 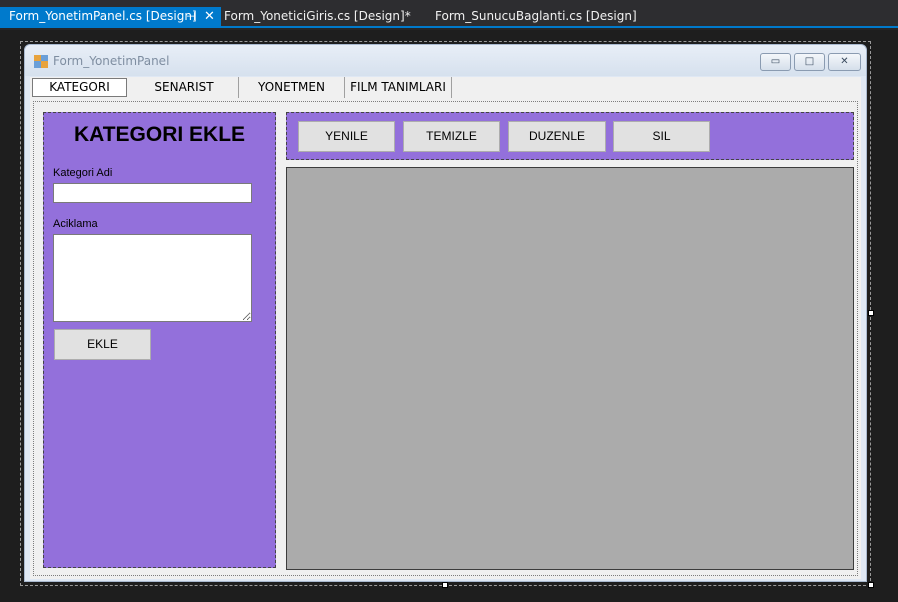 What do you see at coordinates (398, 87) in the screenshot?
I see `tab-film-tanimlari: FILM TANIMLARI` at bounding box center [398, 87].